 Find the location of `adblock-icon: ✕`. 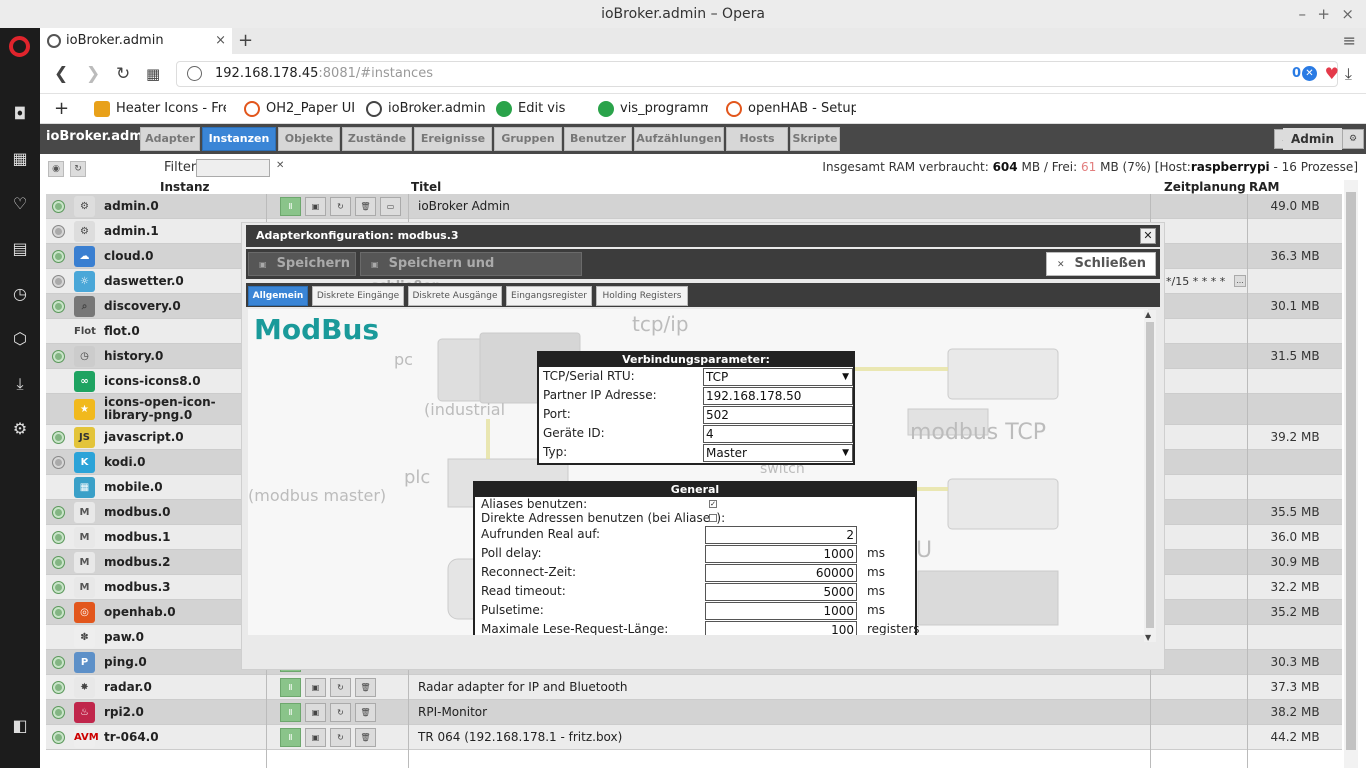

adblock-icon: ✕ is located at coordinates (1309, 73).